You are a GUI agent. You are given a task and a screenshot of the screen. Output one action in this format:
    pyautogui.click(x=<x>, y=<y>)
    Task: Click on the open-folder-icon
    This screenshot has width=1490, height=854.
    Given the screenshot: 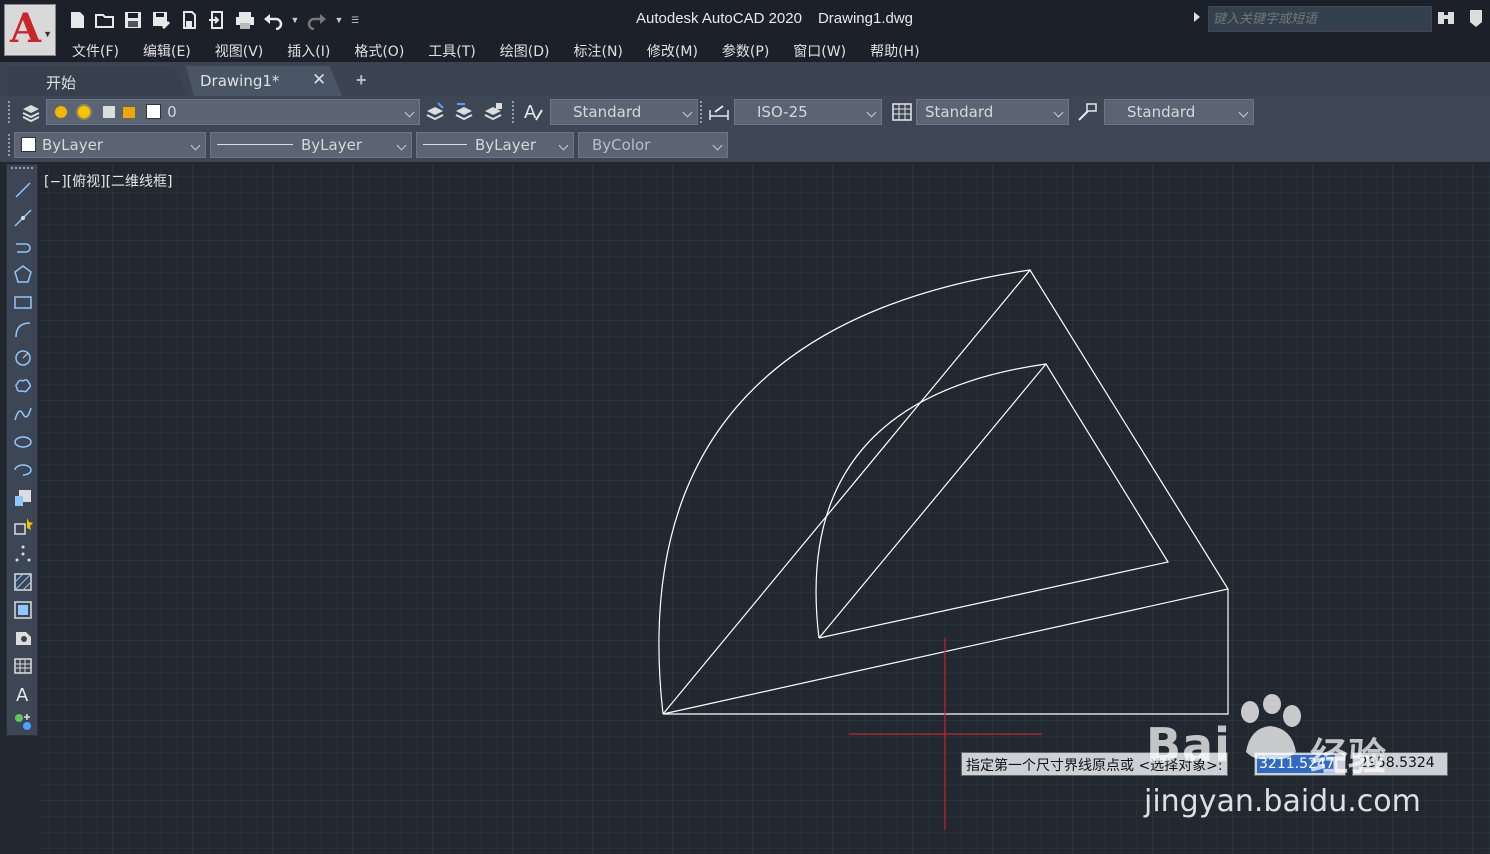 What is the action you would take?
    pyautogui.click(x=105, y=20)
    